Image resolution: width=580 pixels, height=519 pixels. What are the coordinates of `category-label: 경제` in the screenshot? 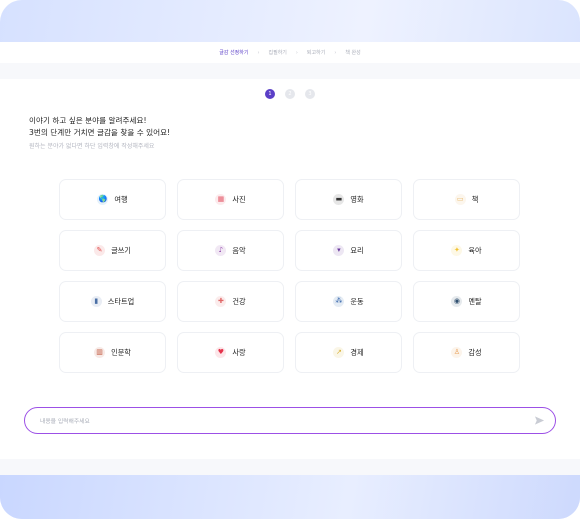 It's located at (357, 352).